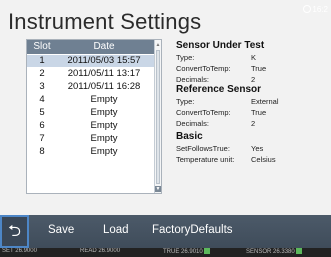  I want to click on back-button: ⮌, so click(14, 231).